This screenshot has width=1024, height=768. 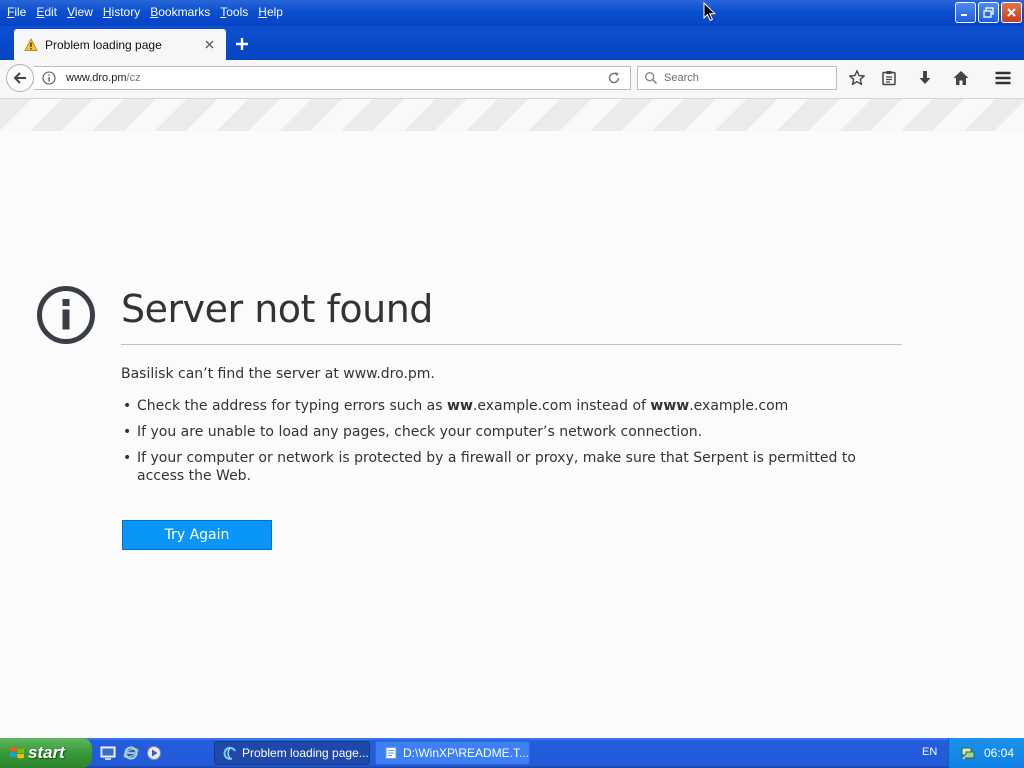 What do you see at coordinates (614, 78) in the screenshot?
I see `reload-icon` at bounding box center [614, 78].